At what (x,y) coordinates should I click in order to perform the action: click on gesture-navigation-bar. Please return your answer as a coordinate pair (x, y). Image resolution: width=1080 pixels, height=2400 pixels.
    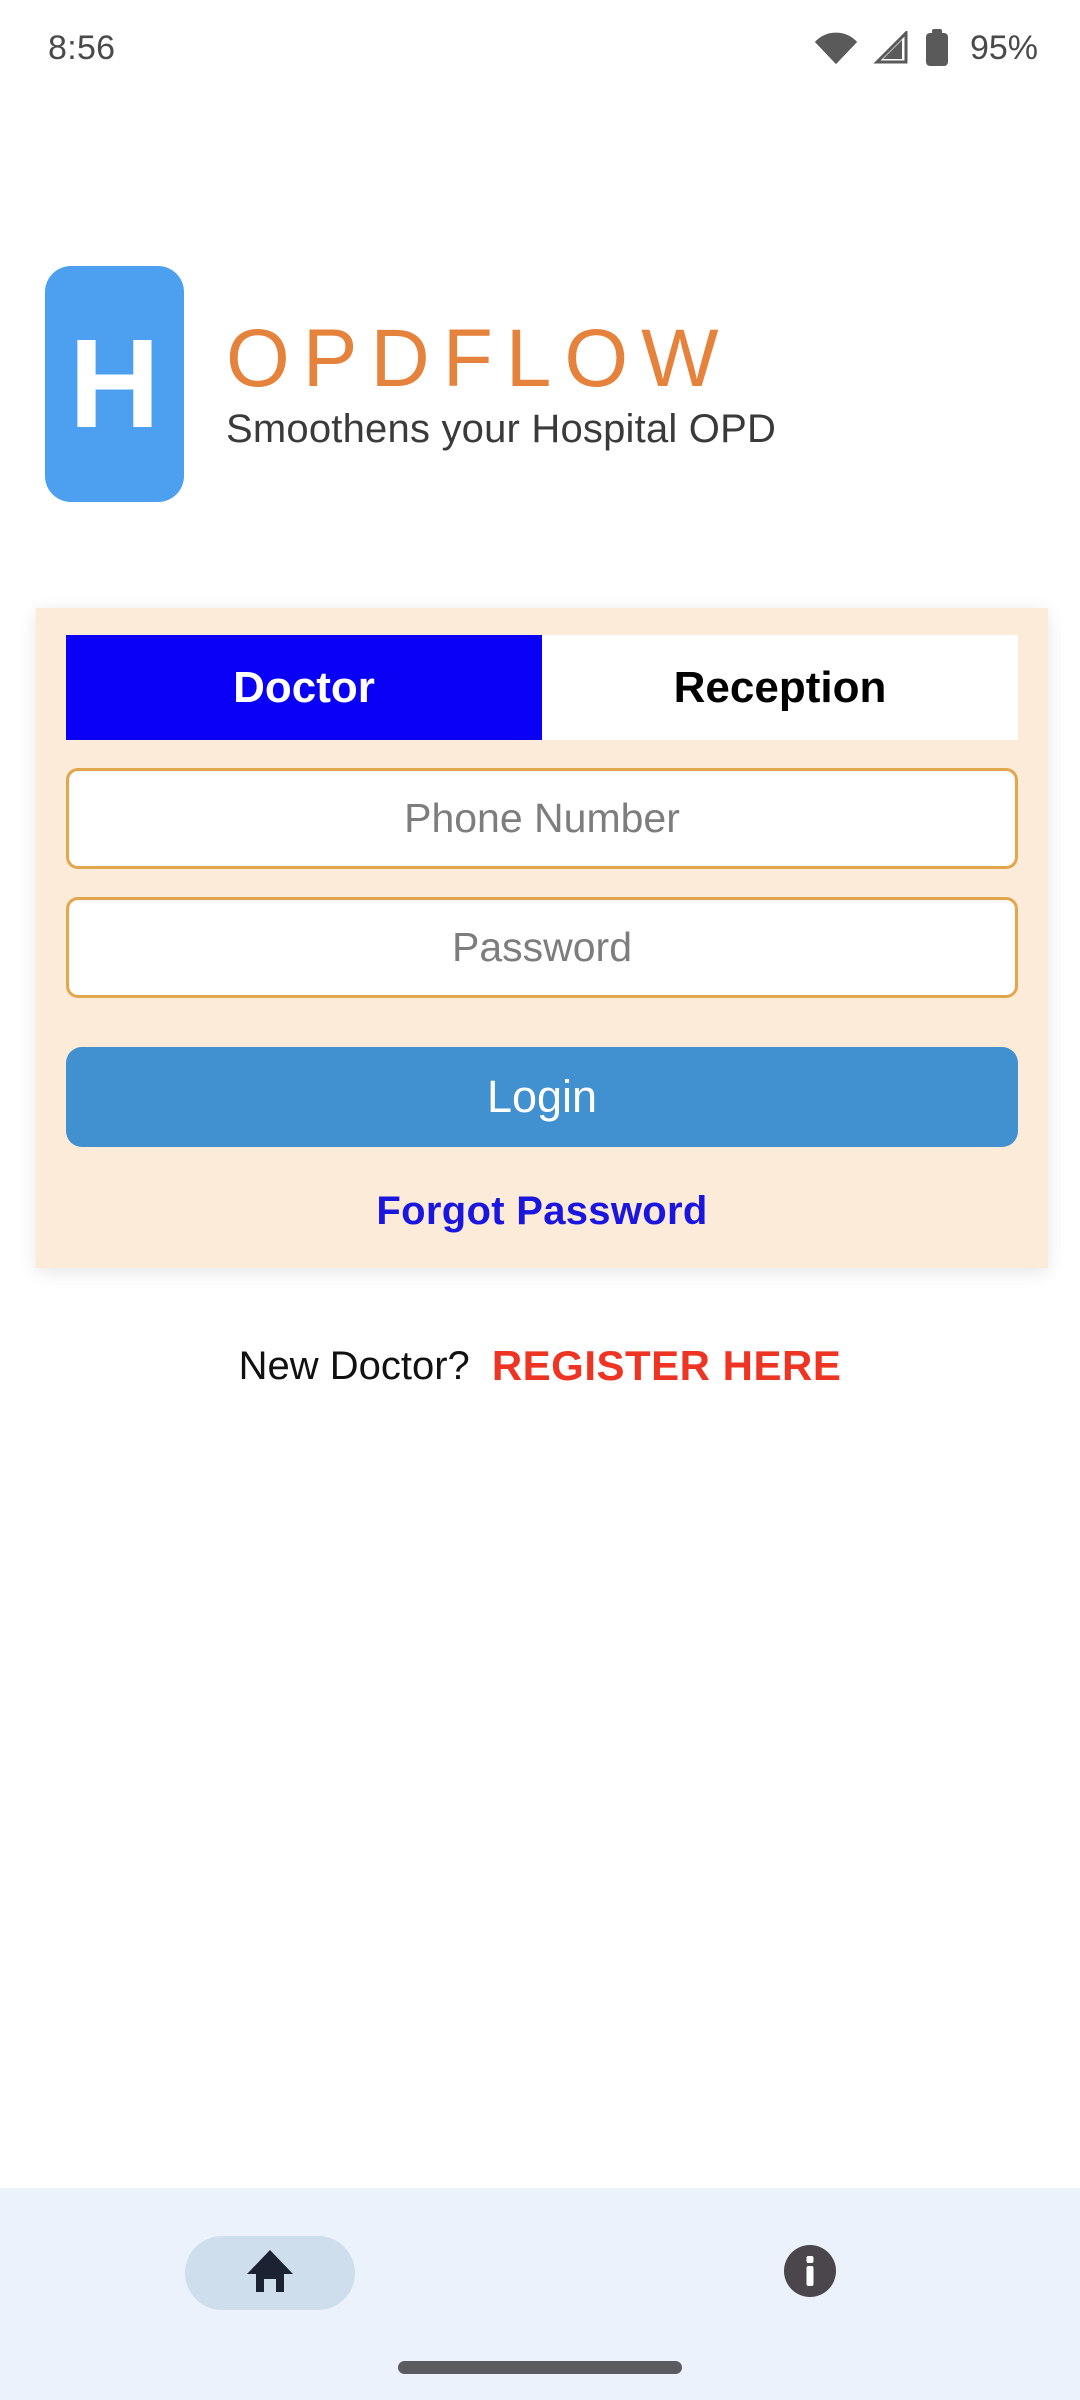
    Looking at the image, I should click on (540, 2367).